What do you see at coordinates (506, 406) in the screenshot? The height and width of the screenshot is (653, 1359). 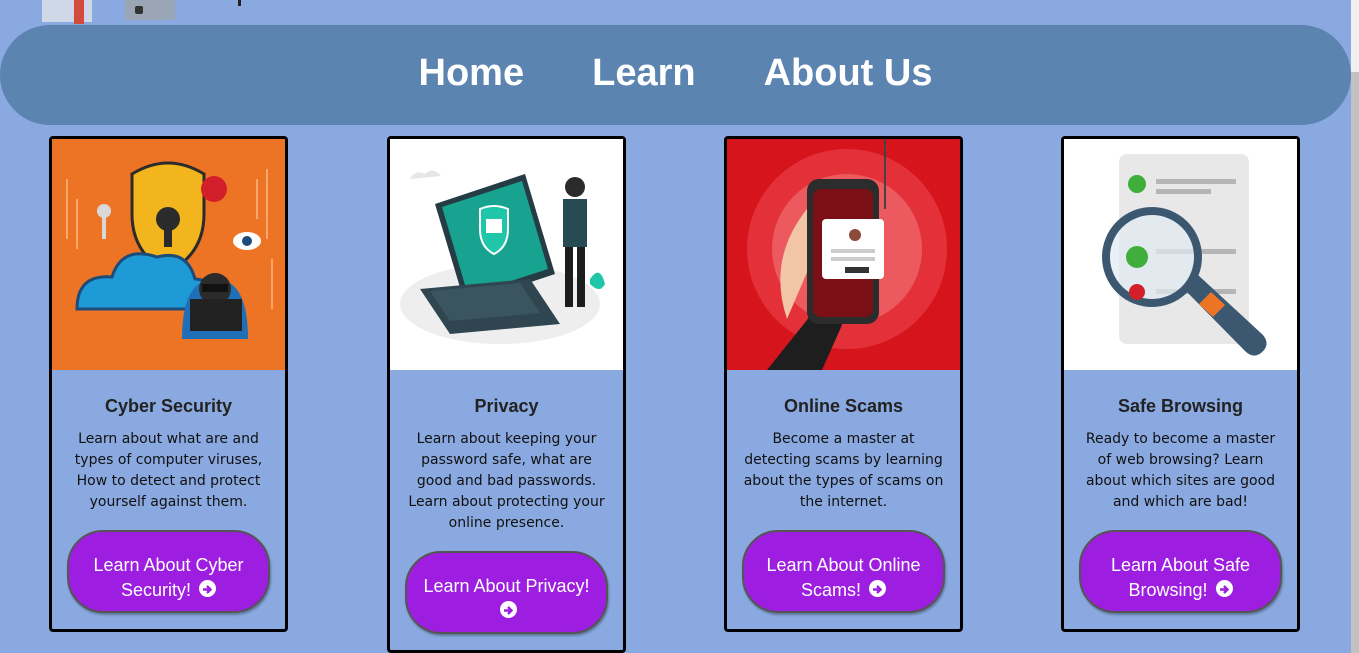 I see `card-title: Privacy` at bounding box center [506, 406].